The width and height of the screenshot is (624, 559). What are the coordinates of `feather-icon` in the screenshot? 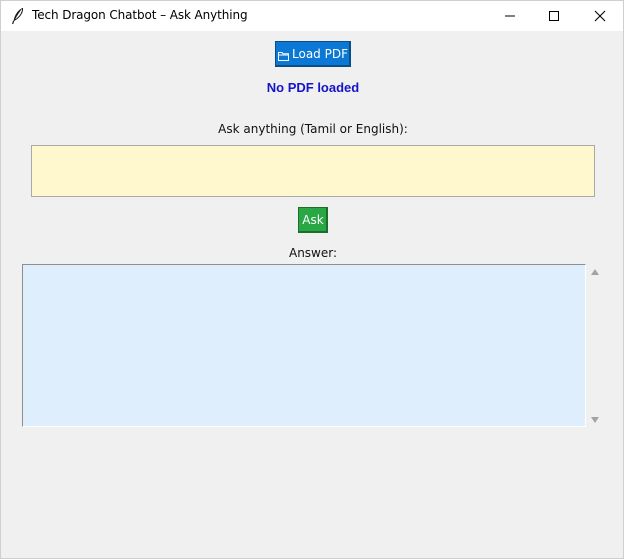 It's located at (18, 16).